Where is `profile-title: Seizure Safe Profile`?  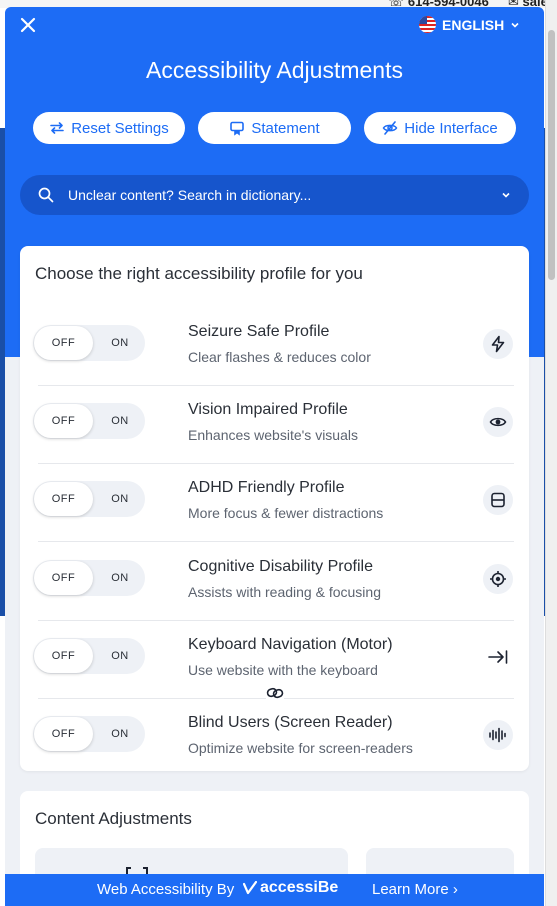
profile-title: Seizure Safe Profile is located at coordinates (259, 331).